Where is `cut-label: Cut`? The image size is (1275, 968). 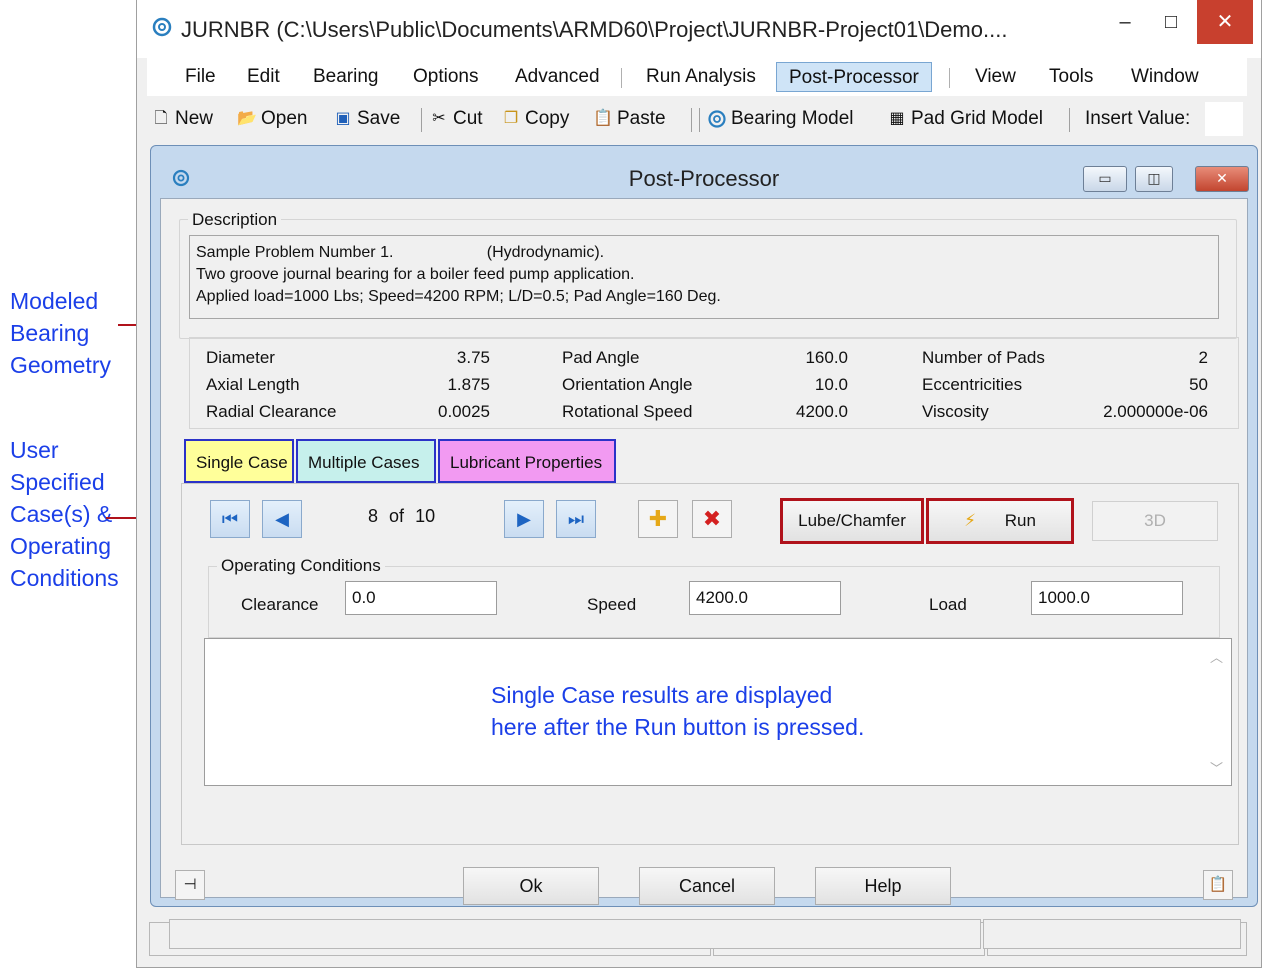
cut-label: Cut is located at coordinates (468, 118).